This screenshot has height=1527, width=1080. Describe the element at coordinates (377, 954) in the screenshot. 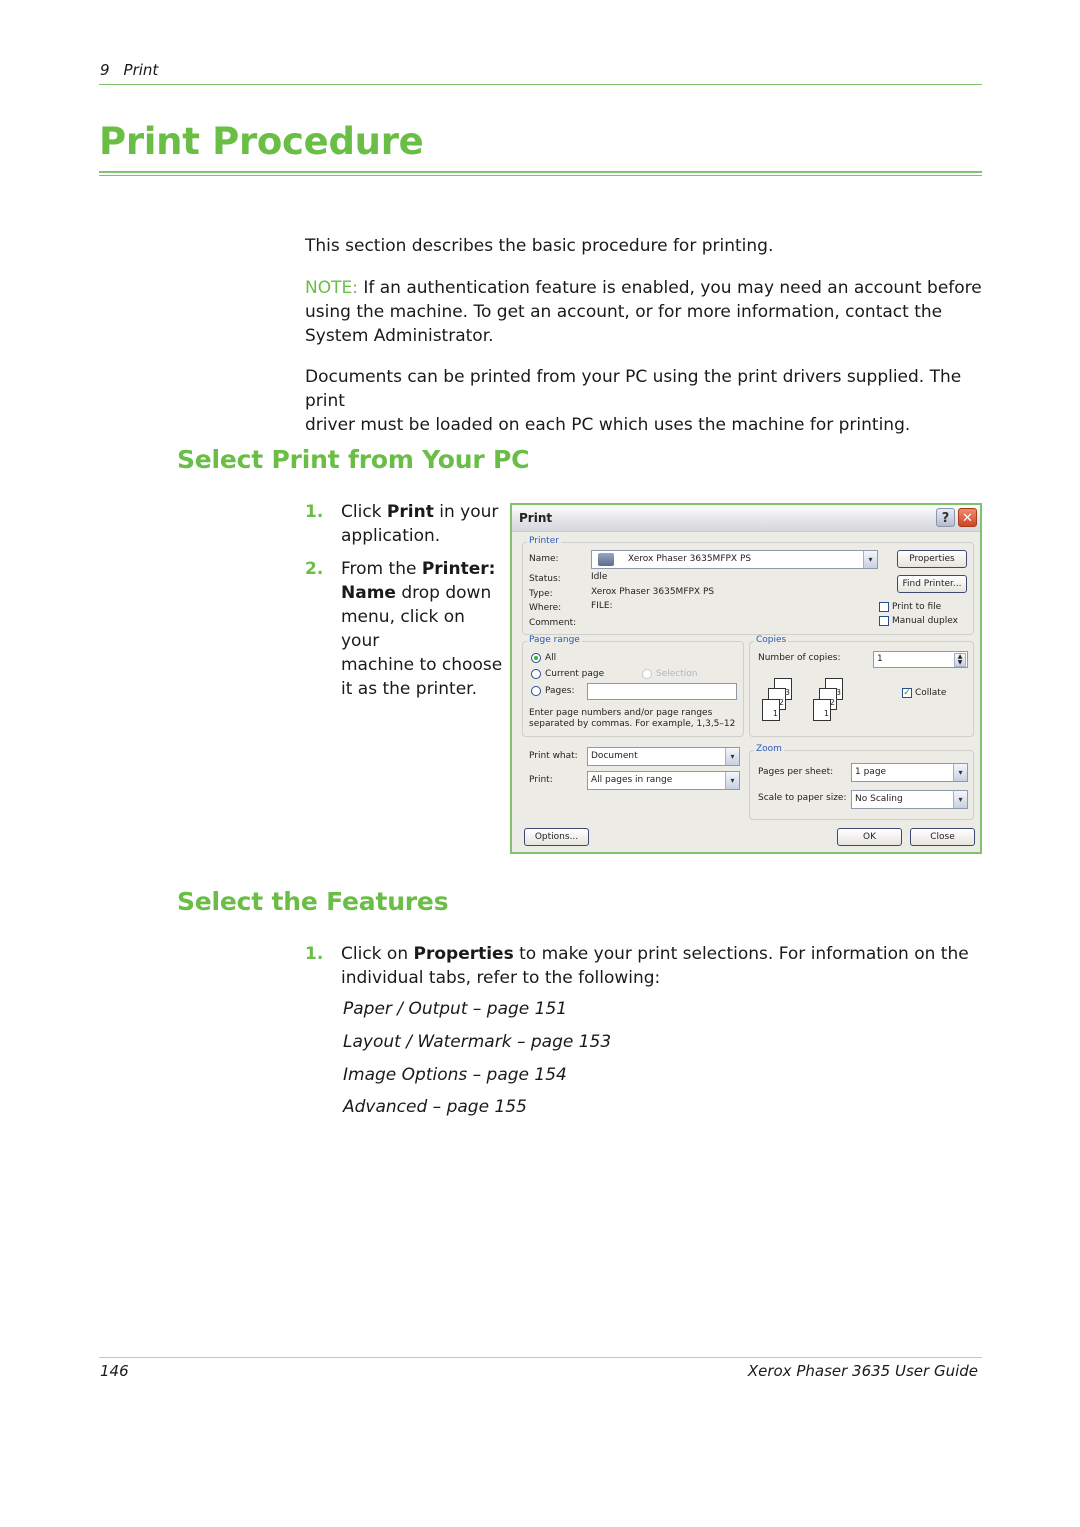

I see `step-text: Click on` at that location.